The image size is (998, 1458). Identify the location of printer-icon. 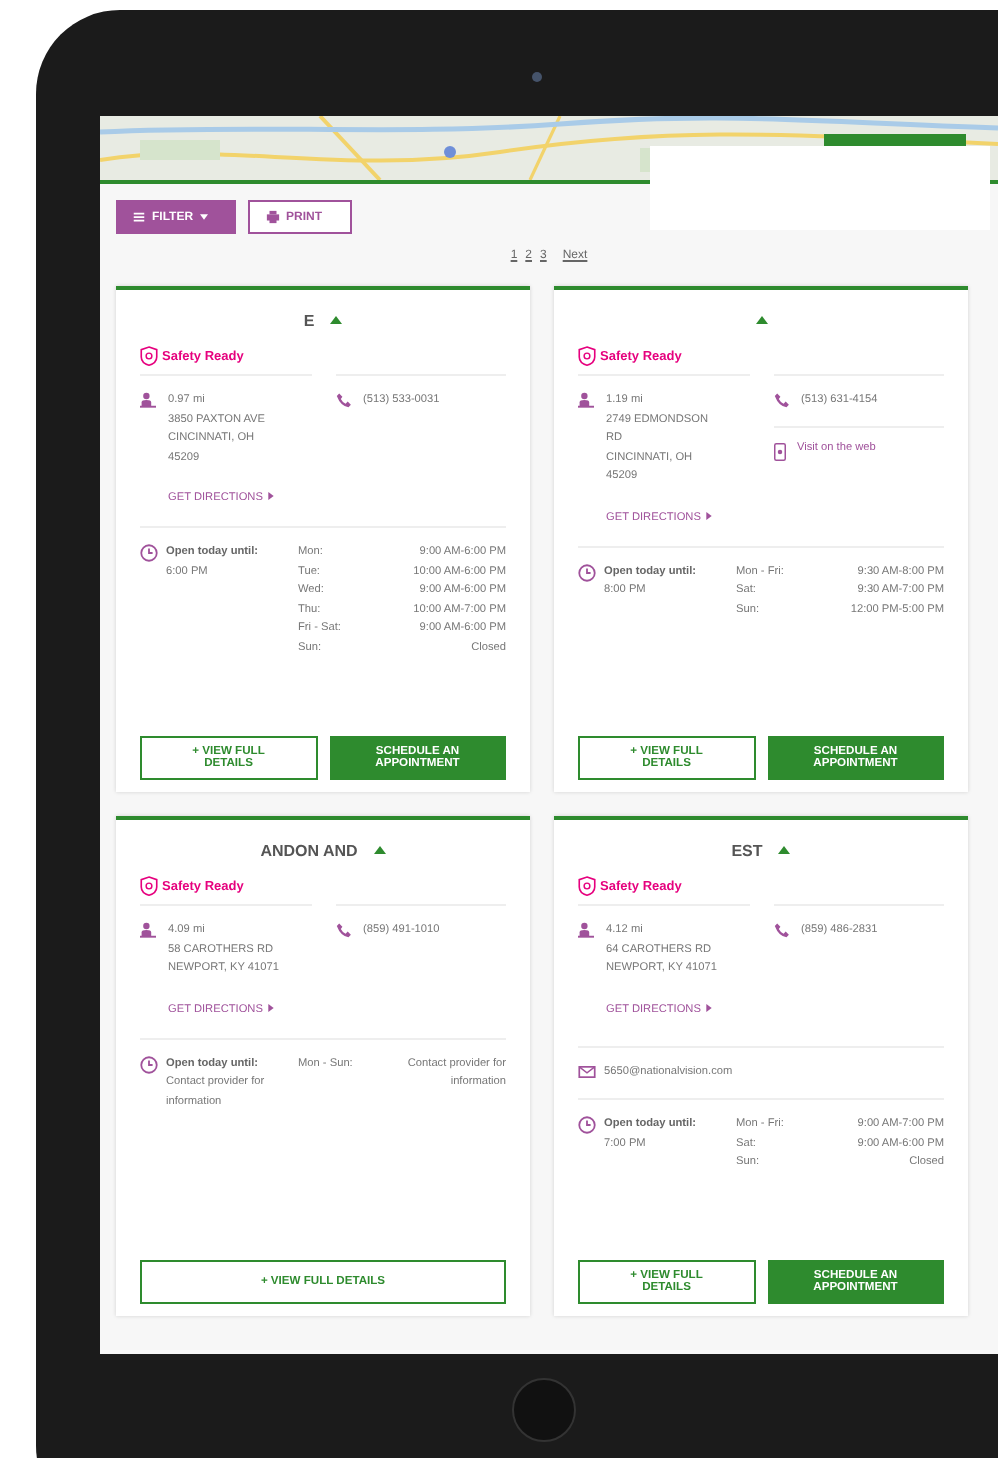
(273, 217).